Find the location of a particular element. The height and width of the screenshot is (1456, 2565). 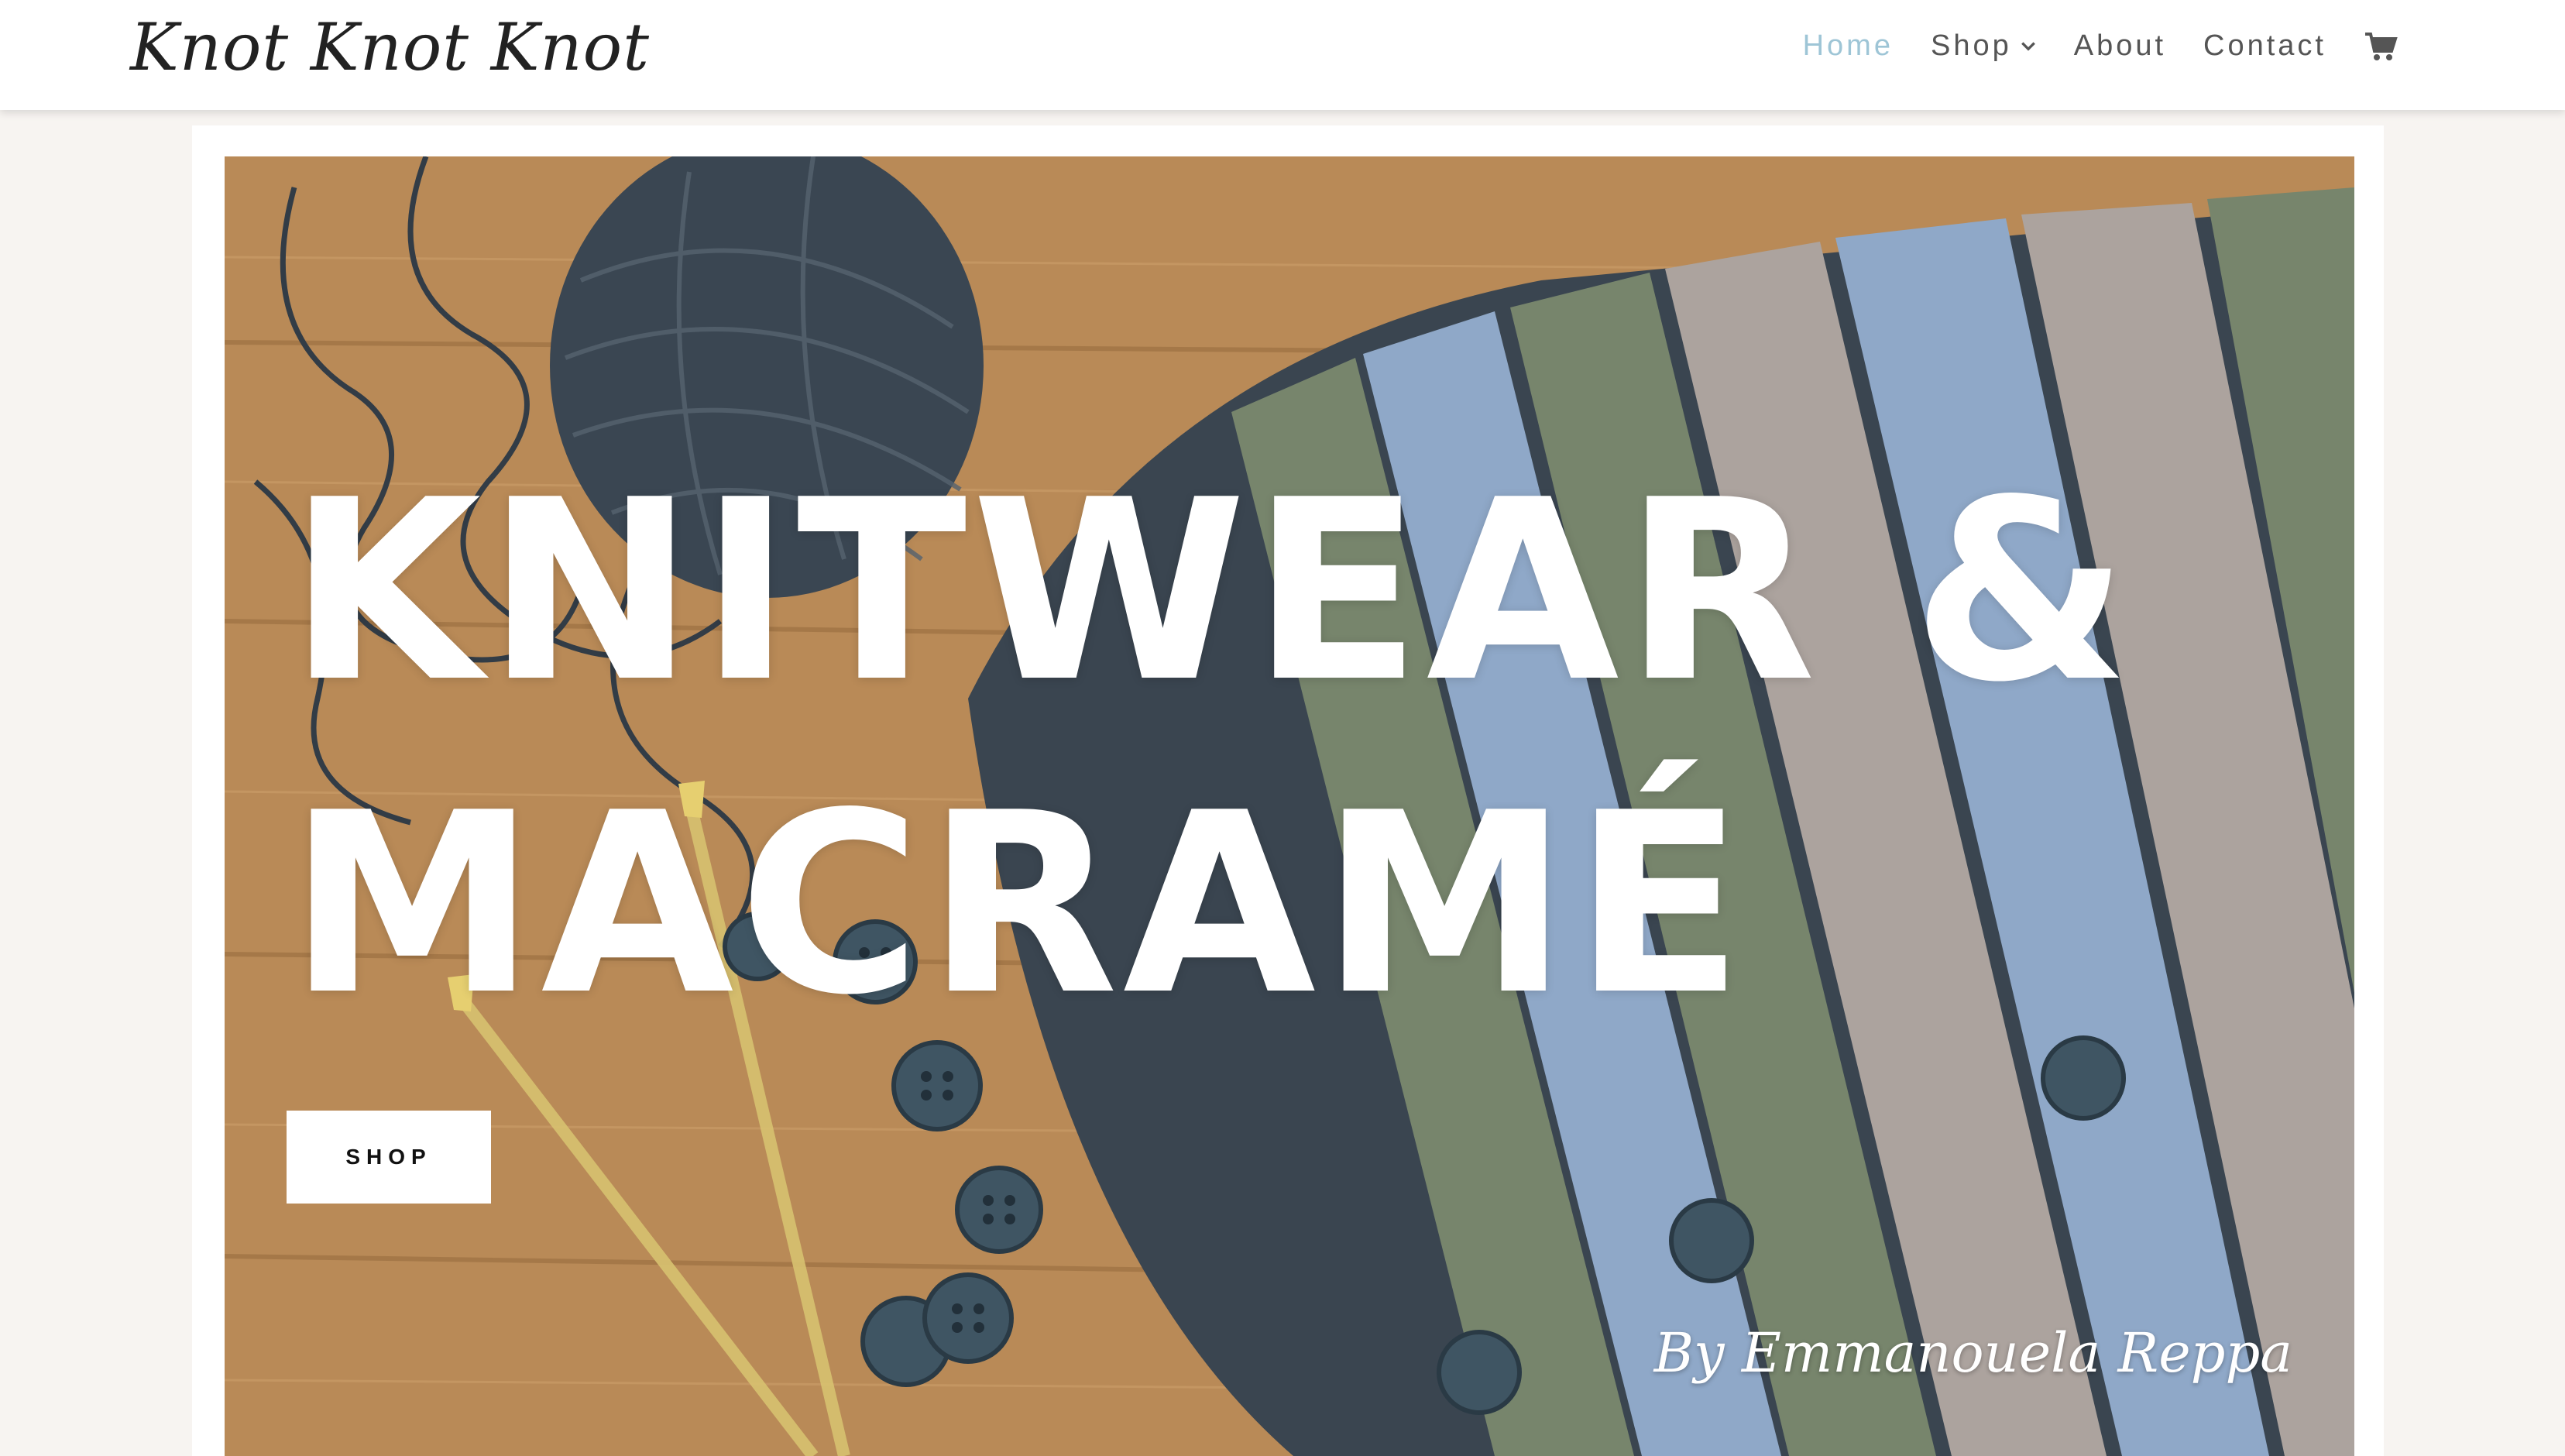

nav-label-about: About is located at coordinates (2120, 45).